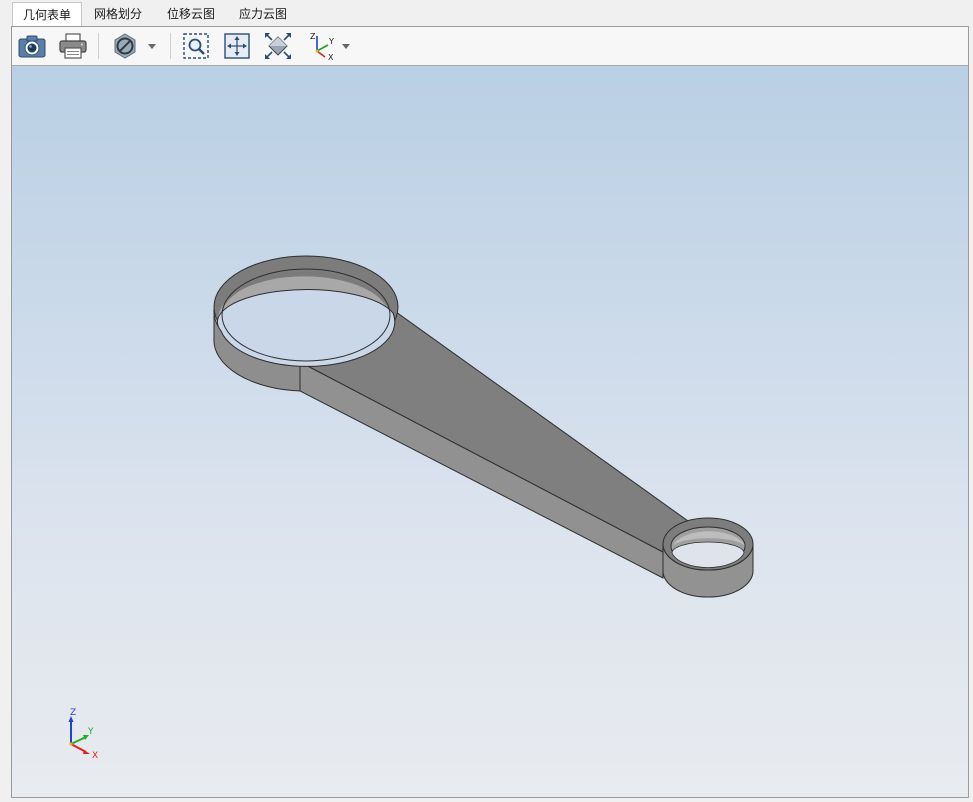  Describe the element at coordinates (83, 734) in the screenshot. I see `orientation-triad: Z Y X` at that location.